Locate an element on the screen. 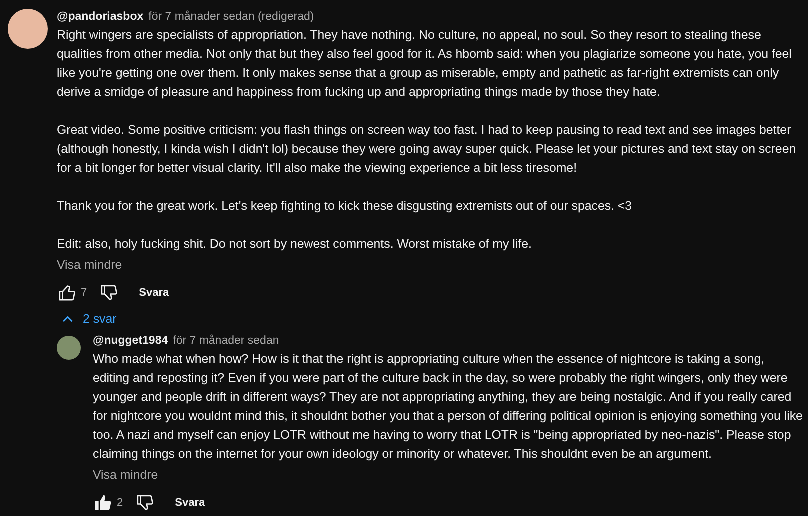 Image resolution: width=808 pixels, height=516 pixels. comment-text: Thank you for the great work. Let's keep fighting to kick these disgusting extremists out of our spaces. <3 is located at coordinates (345, 206).